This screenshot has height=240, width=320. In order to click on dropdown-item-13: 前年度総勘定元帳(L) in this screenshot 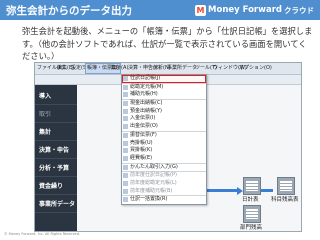, I will do `click(164, 184)`.